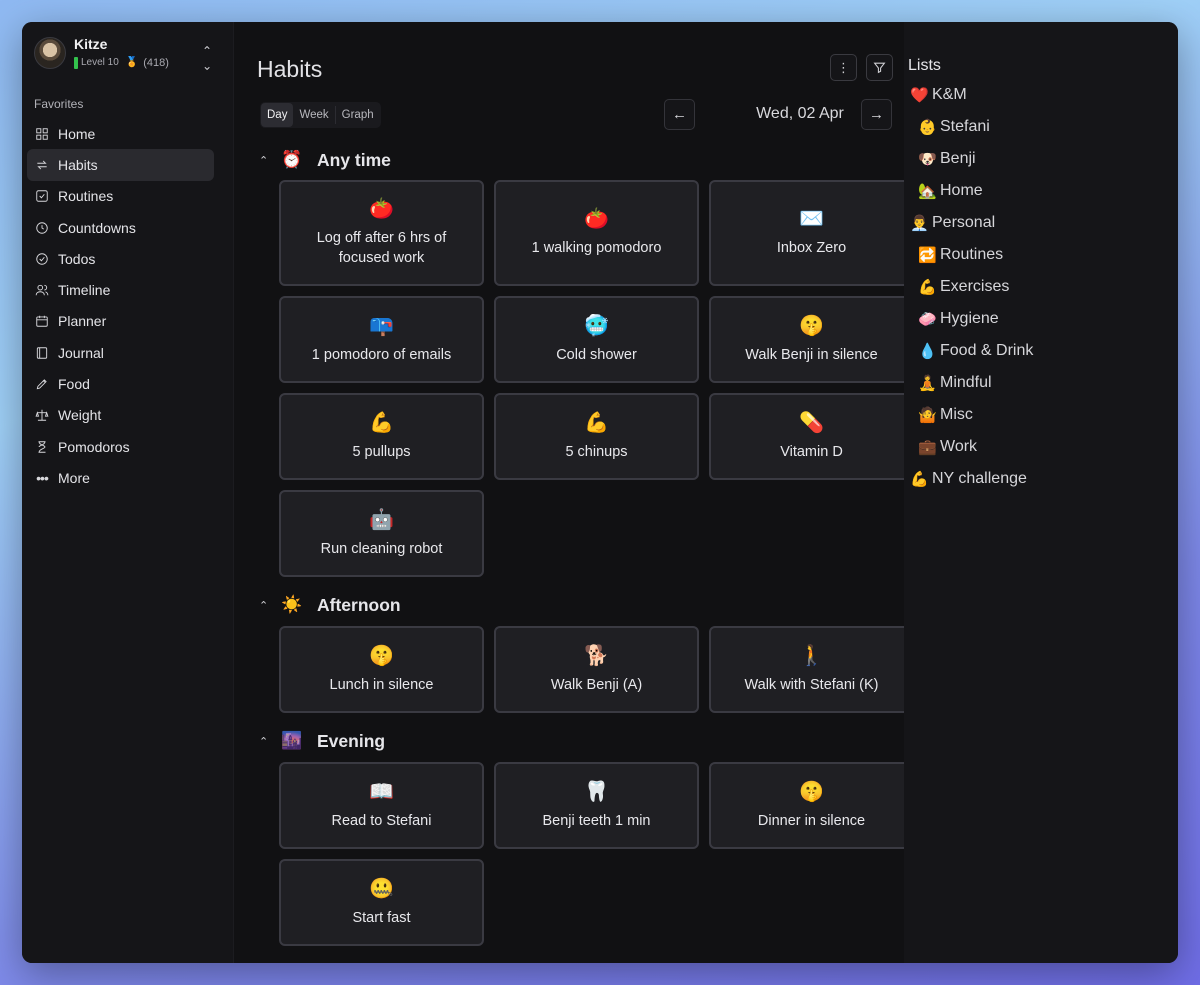 The image size is (1200, 985). What do you see at coordinates (596, 436) in the screenshot?
I see `habit-card: 💪 5 chinups` at bounding box center [596, 436].